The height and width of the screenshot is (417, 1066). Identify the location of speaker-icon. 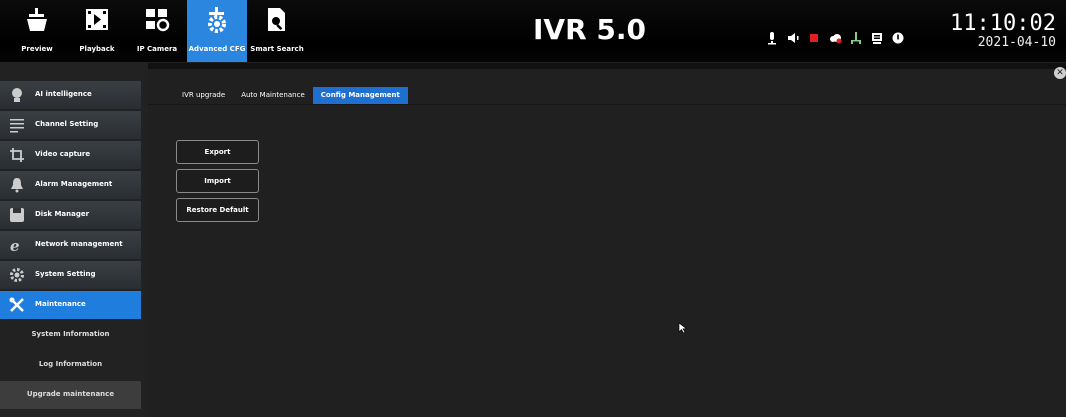
(796, 37).